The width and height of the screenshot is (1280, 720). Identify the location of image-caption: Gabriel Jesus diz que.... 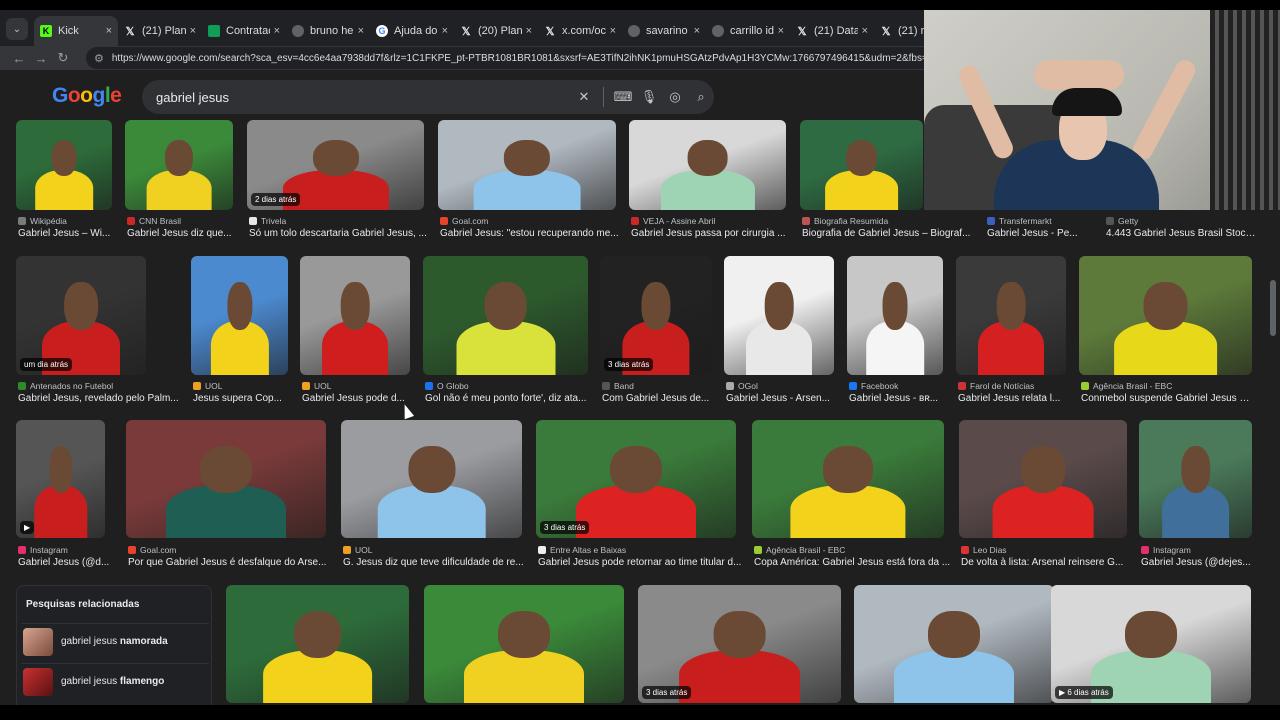
(184, 233).